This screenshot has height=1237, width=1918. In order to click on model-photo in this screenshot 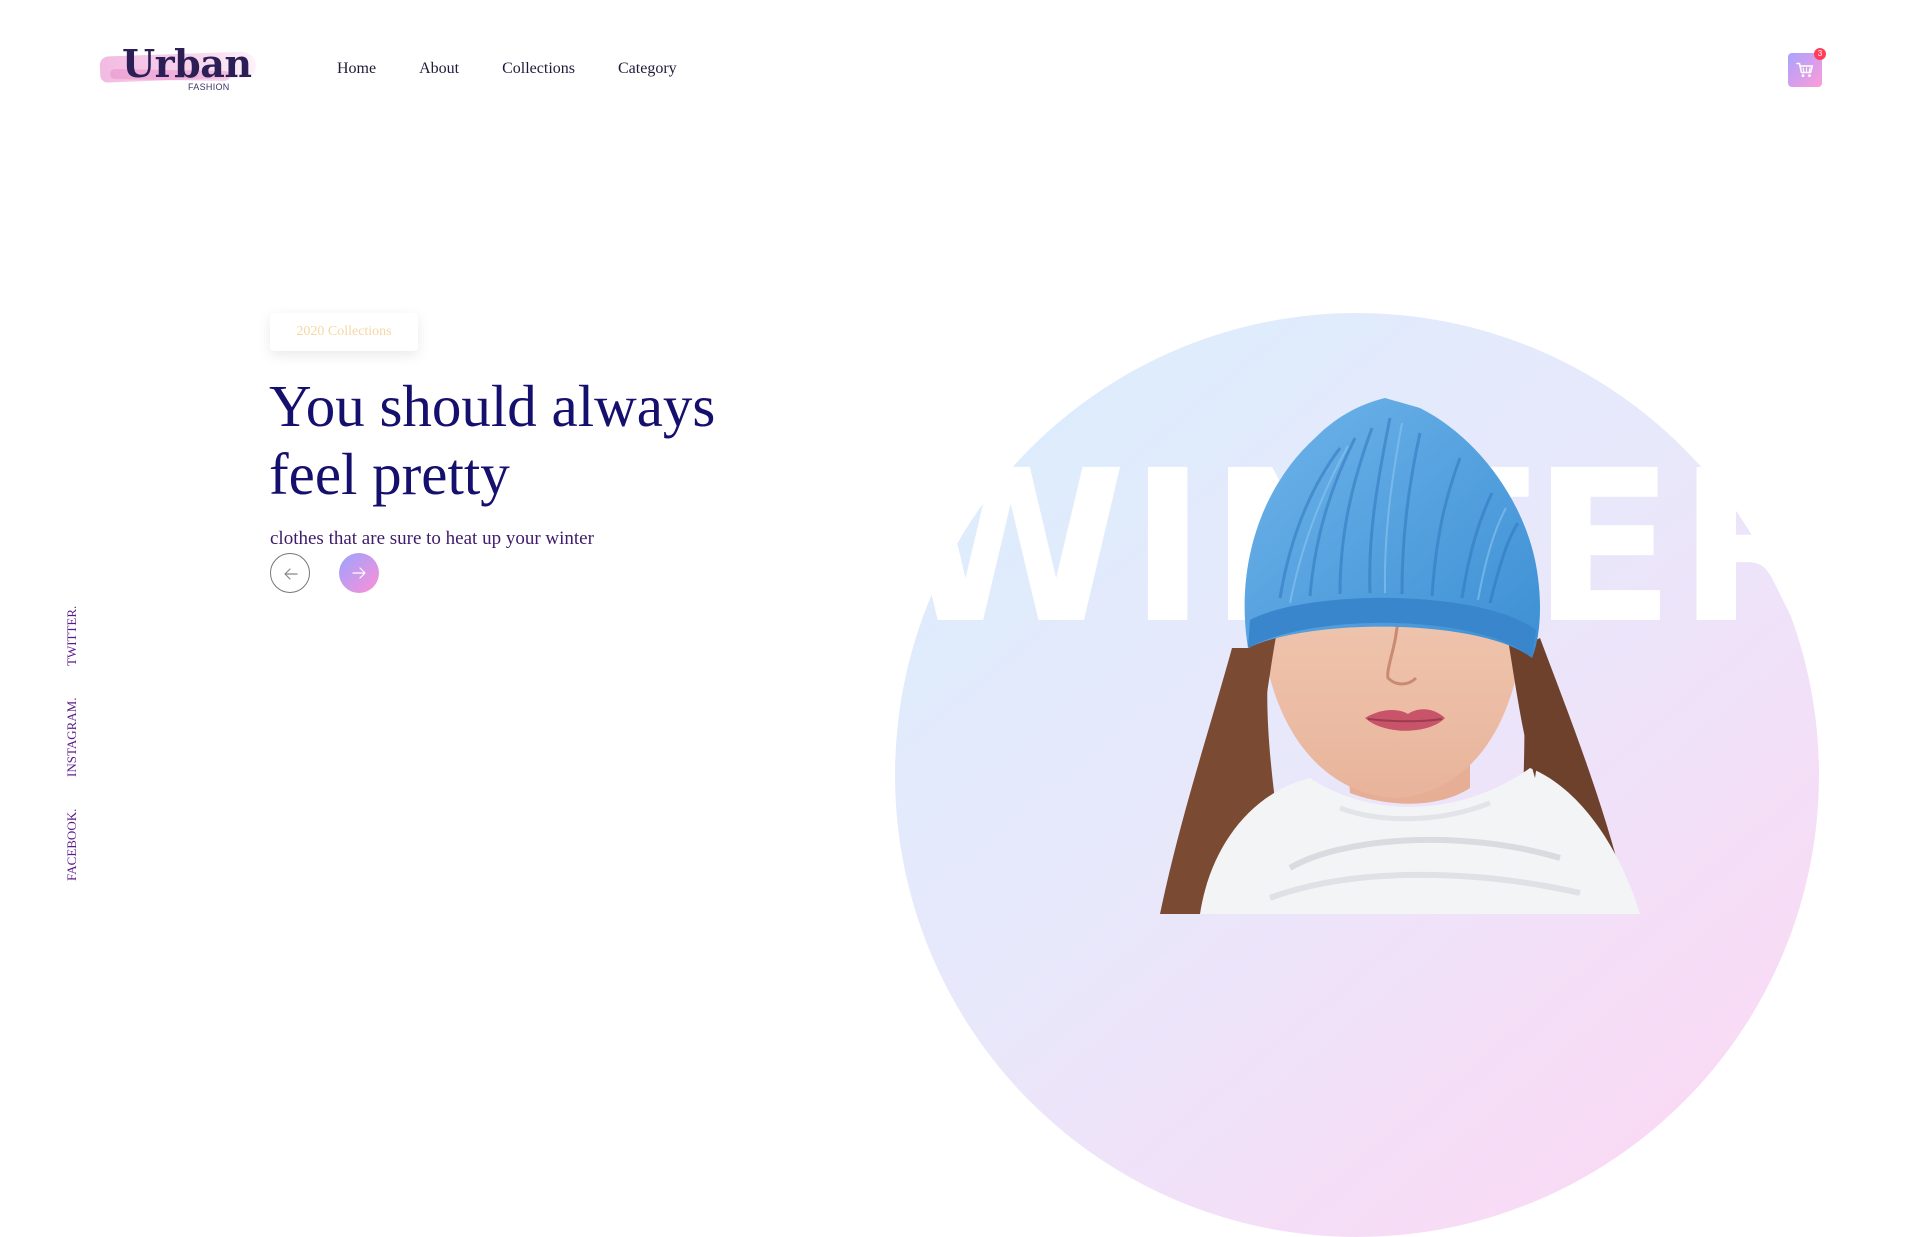, I will do `click(1400, 656)`.